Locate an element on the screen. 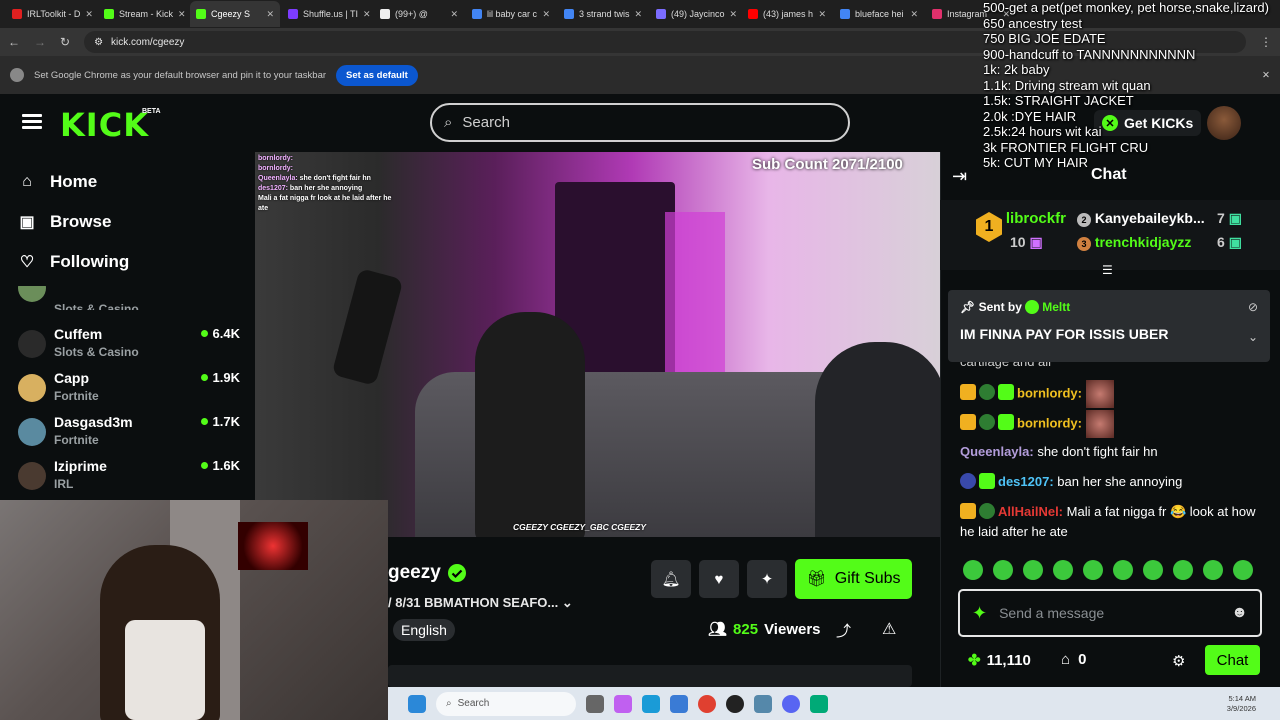  collapse-chat-icon: ⇥ is located at coordinates (959, 176).